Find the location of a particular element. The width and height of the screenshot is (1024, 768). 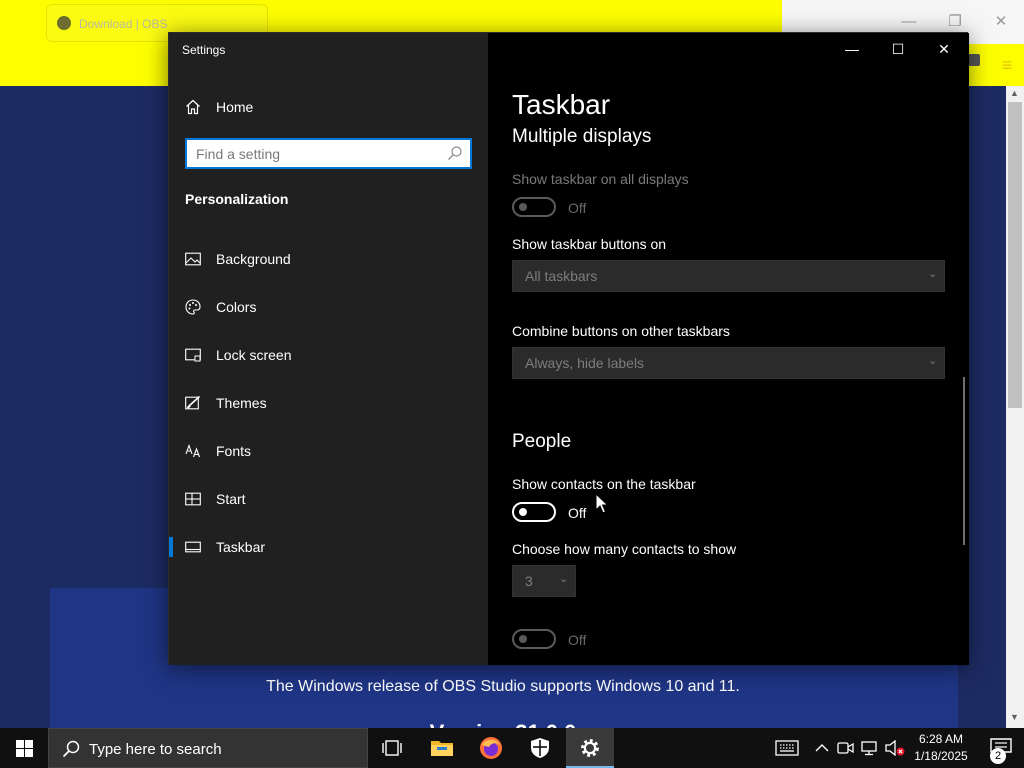

home-nav-item: Home is located at coordinates (219, 107).